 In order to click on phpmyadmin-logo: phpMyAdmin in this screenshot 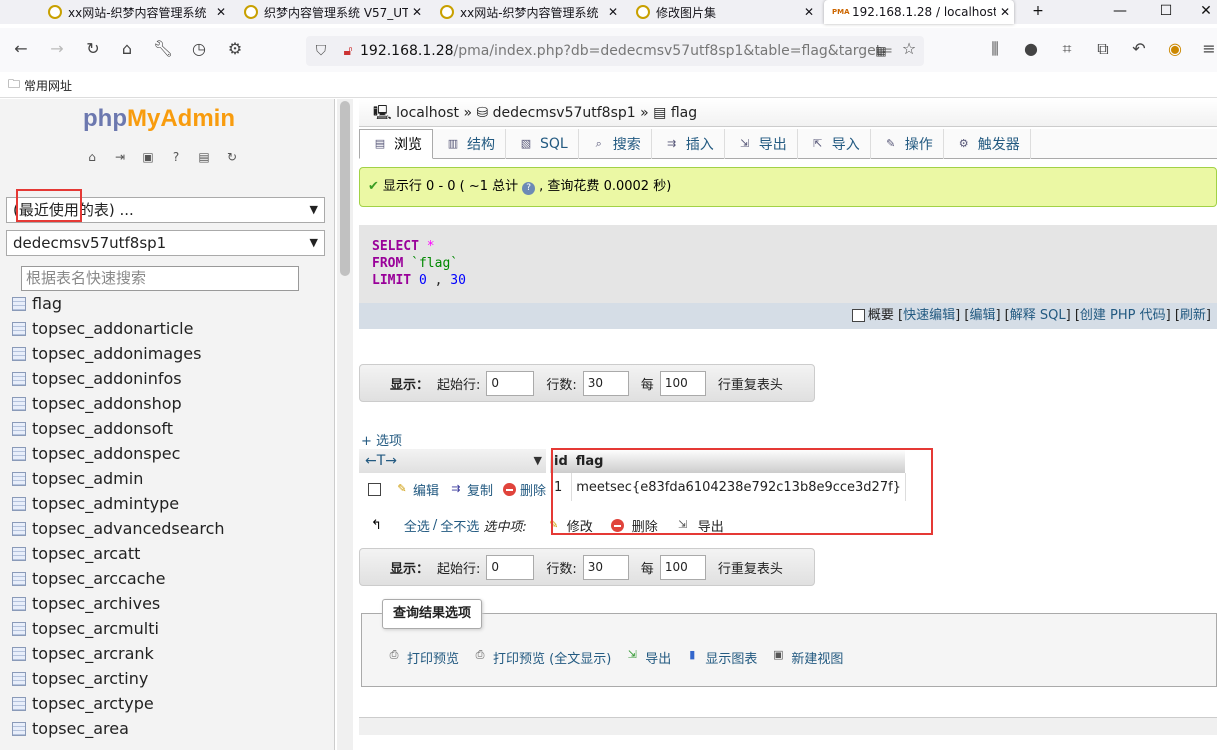, I will do `click(159, 119)`.